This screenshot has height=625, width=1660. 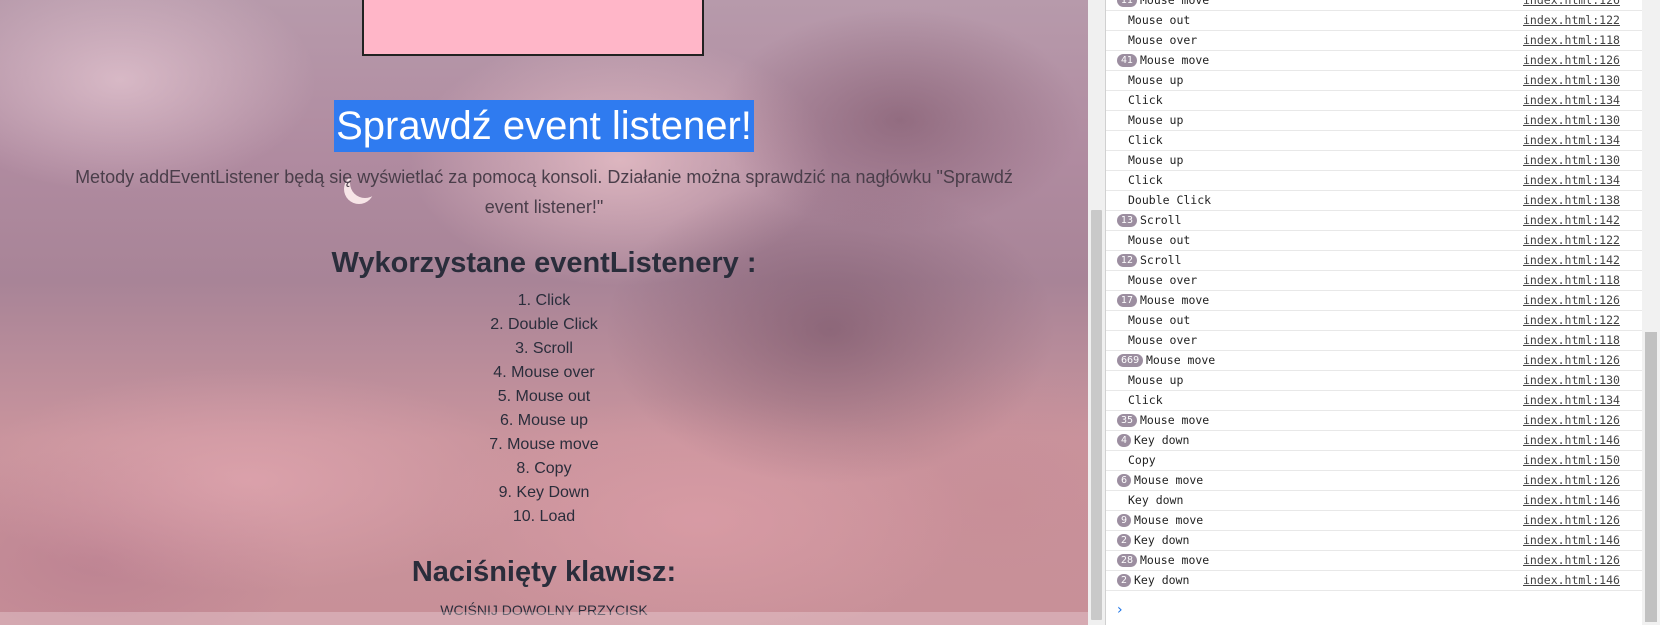 What do you see at coordinates (544, 300) in the screenshot?
I see `event-list-item: 1. Click` at bounding box center [544, 300].